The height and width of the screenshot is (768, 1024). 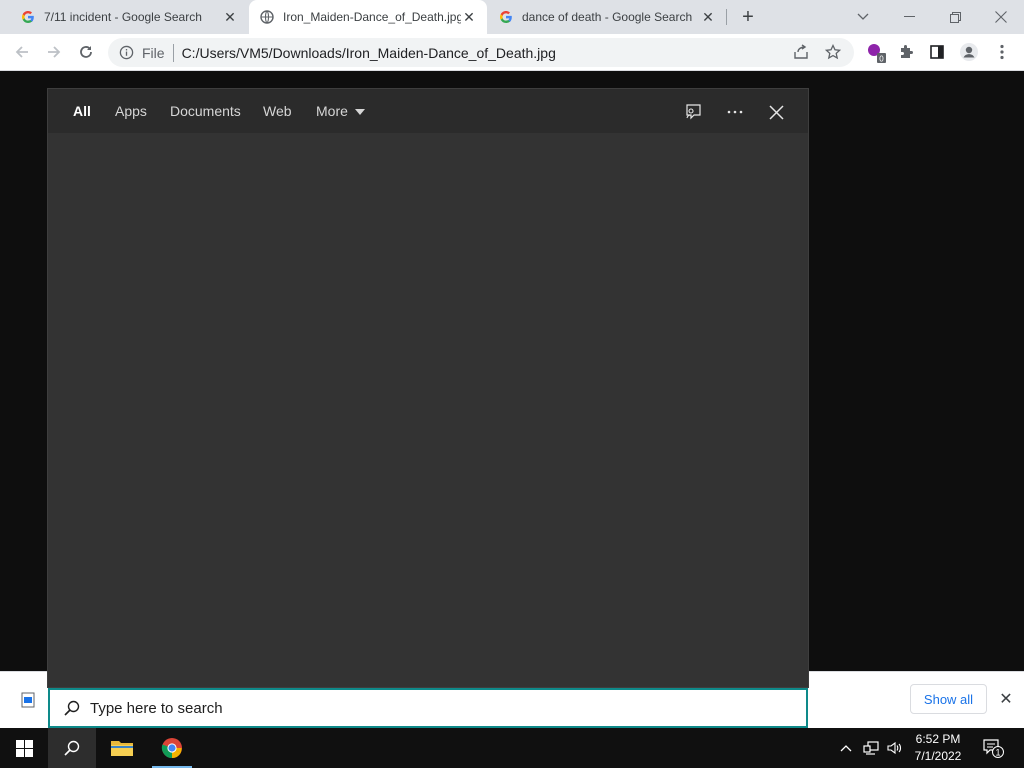 I want to click on image-file-icon, so click(x=28, y=700).